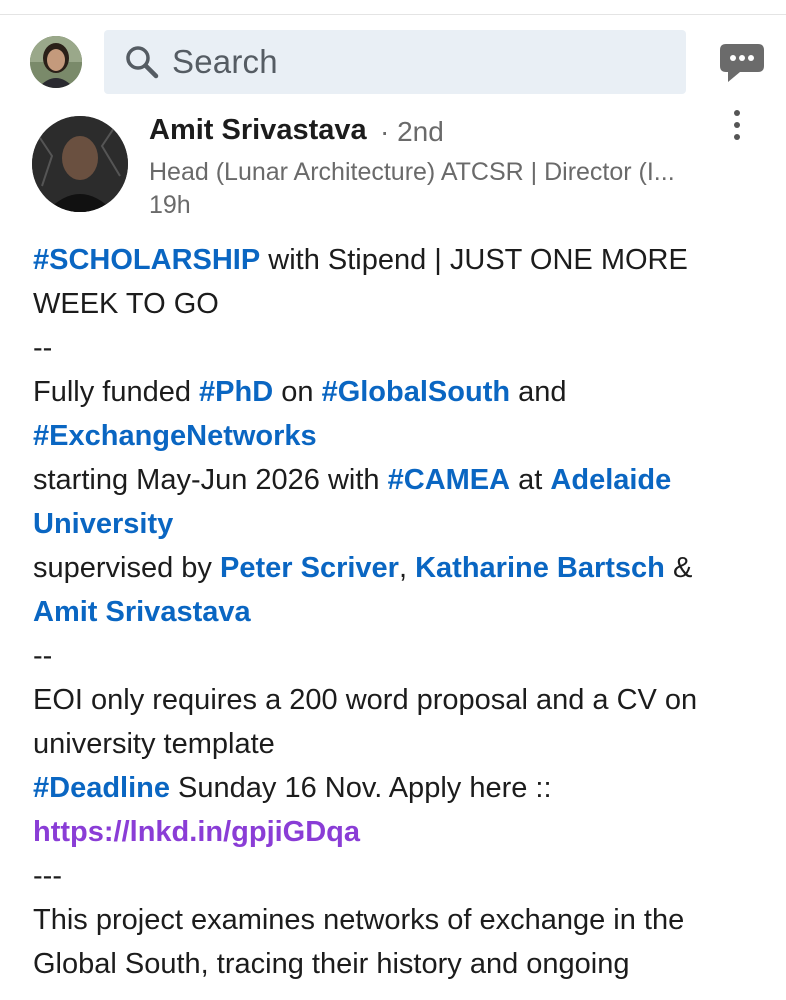 The height and width of the screenshot is (1000, 786). What do you see at coordinates (210, 480) in the screenshot?
I see `post-text: starting May-Jun 2026 with` at bounding box center [210, 480].